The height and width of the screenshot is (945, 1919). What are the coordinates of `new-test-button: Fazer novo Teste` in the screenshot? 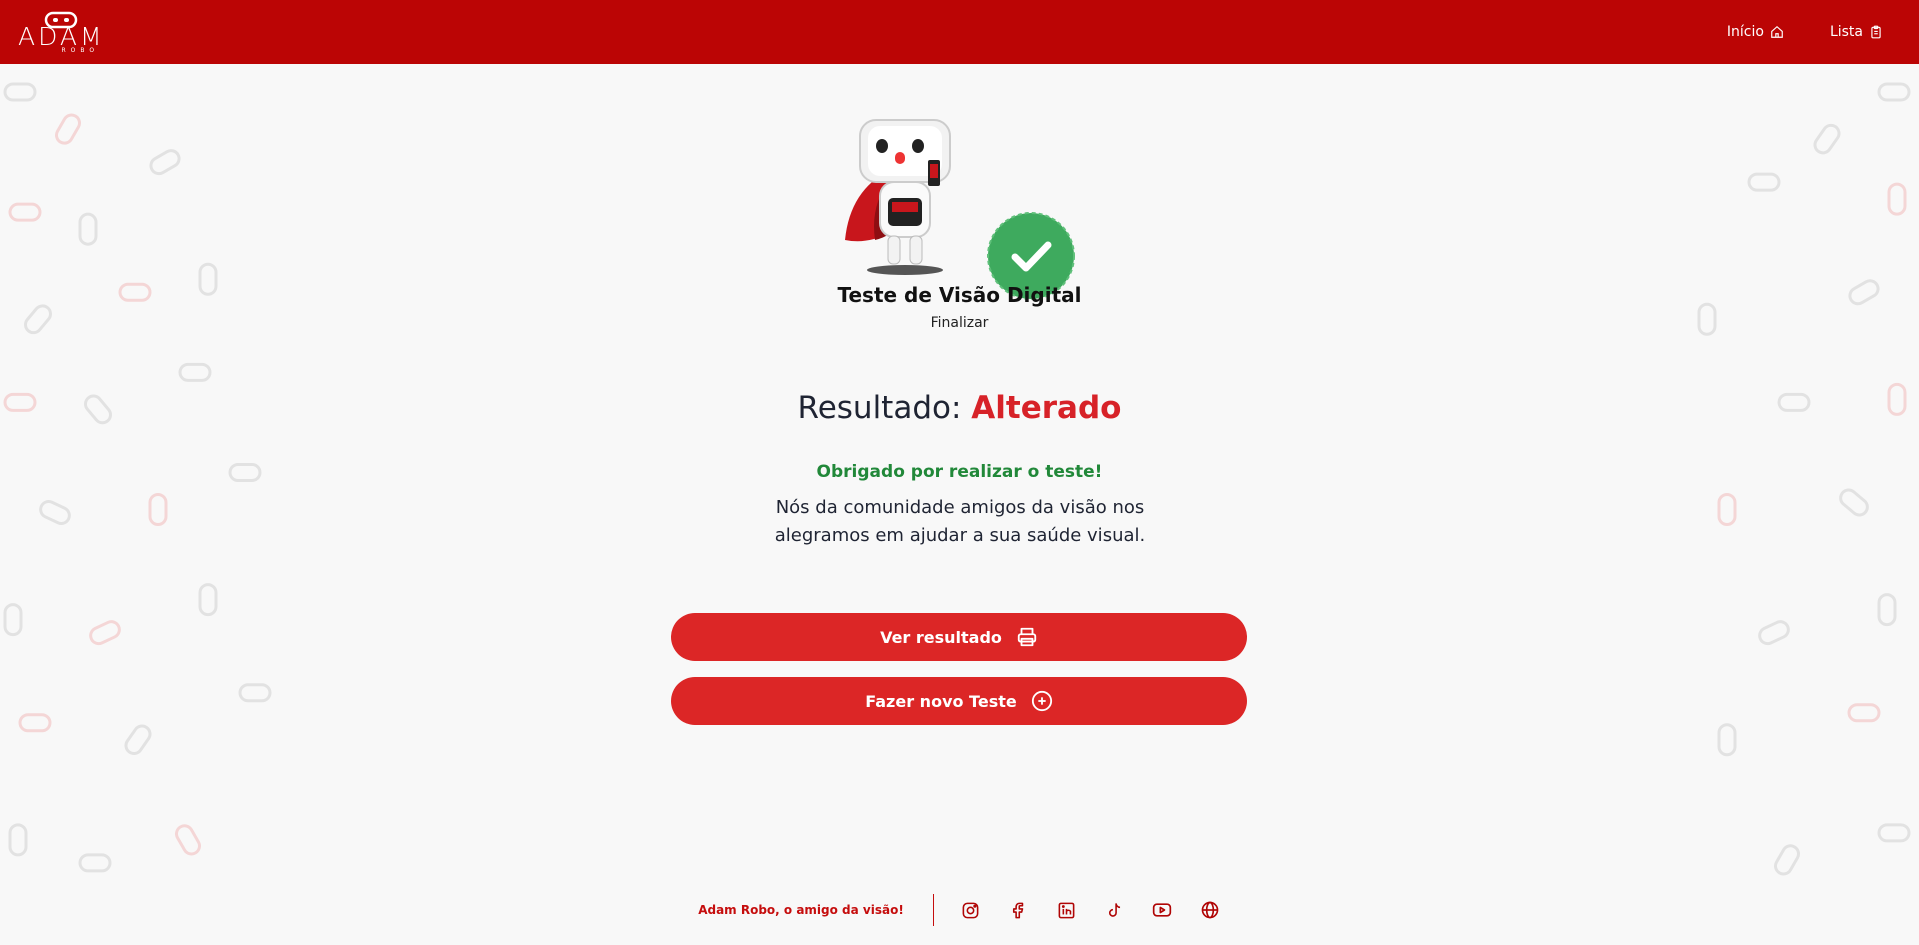 It's located at (959, 701).